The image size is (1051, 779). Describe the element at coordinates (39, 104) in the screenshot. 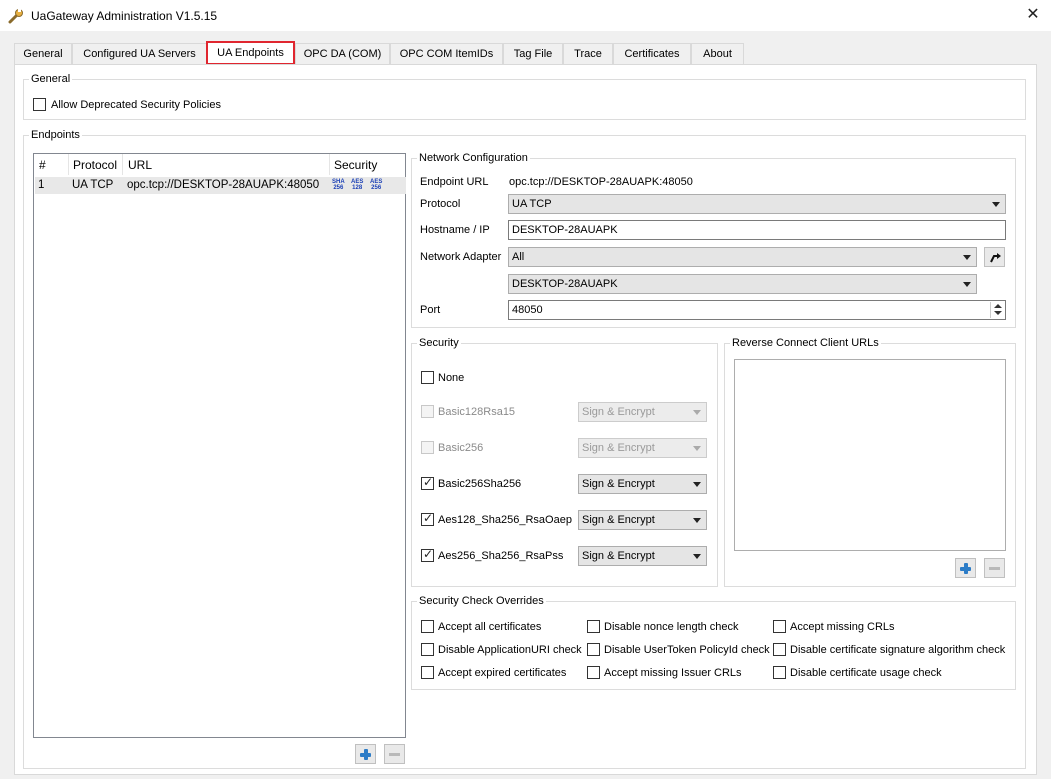

I see `allow-deprecated-checkbox` at that location.